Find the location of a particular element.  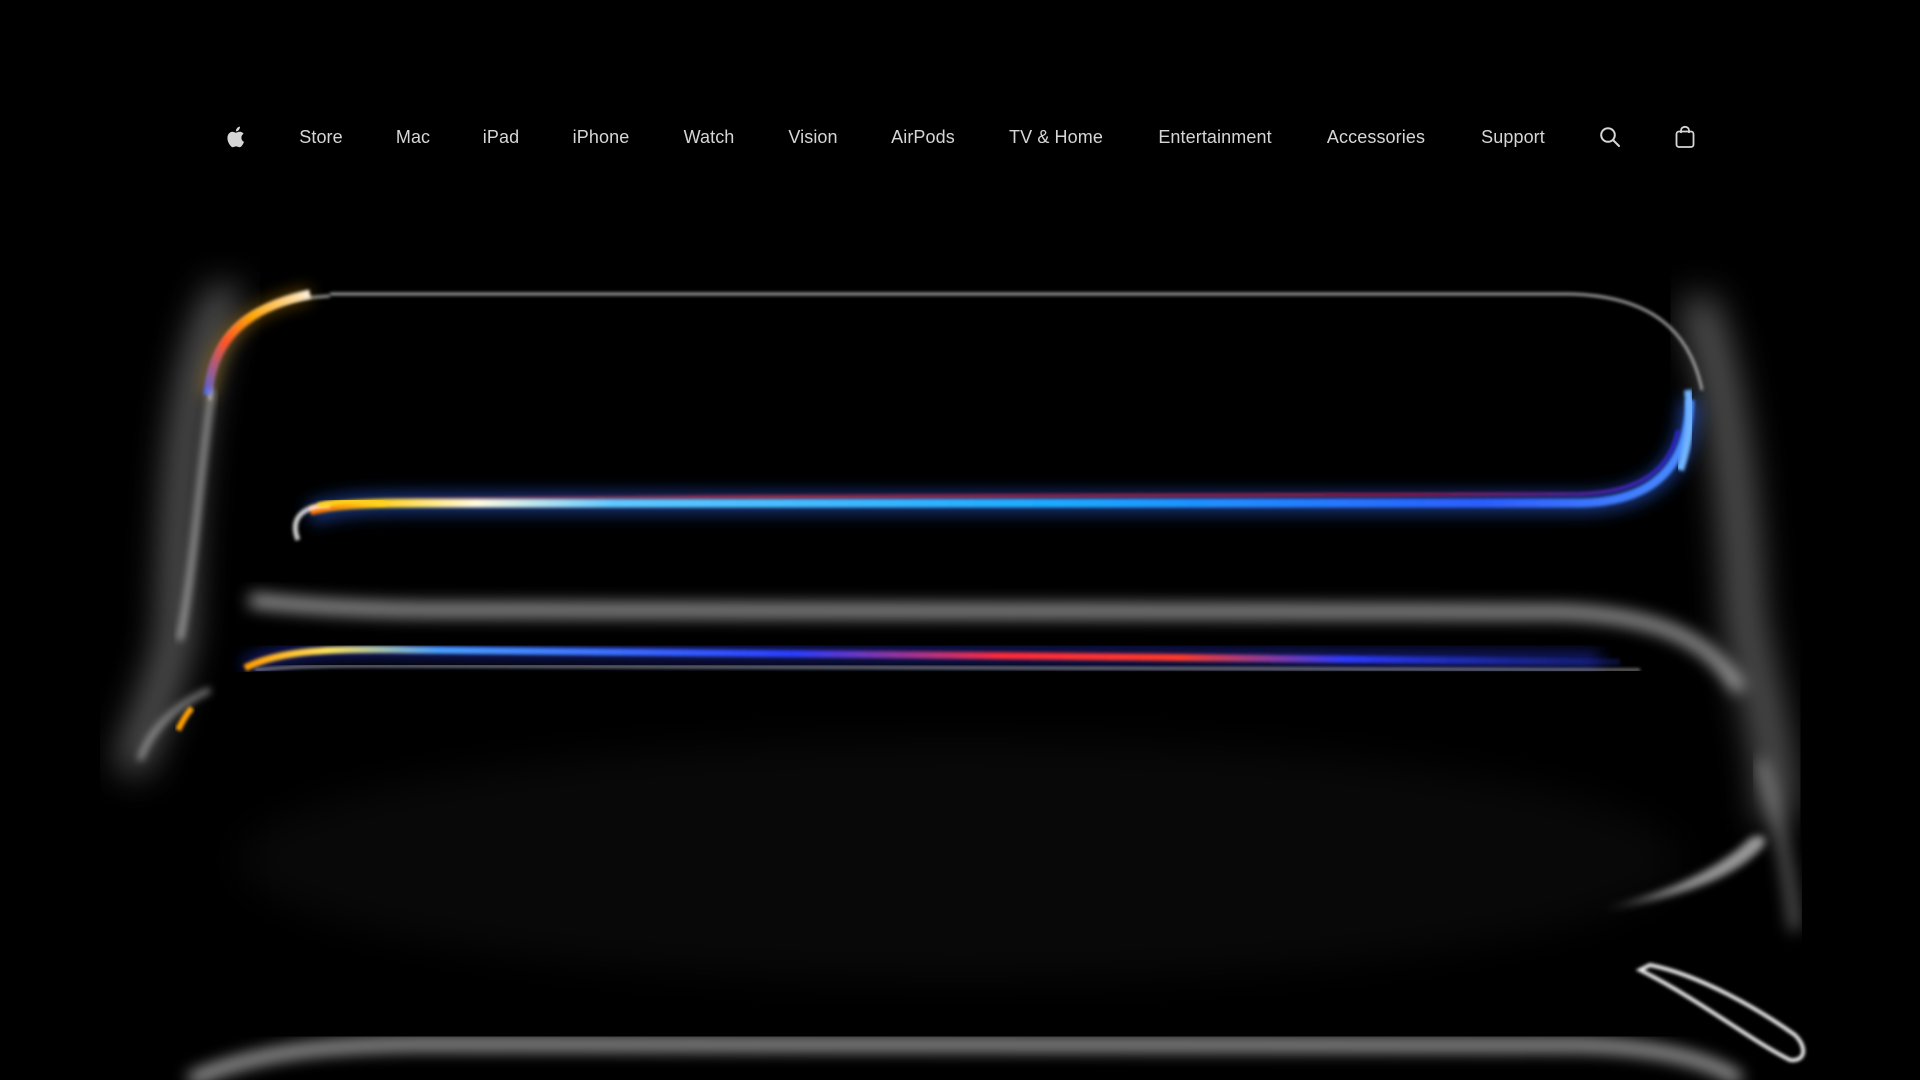

bag-button is located at coordinates (1685, 137).